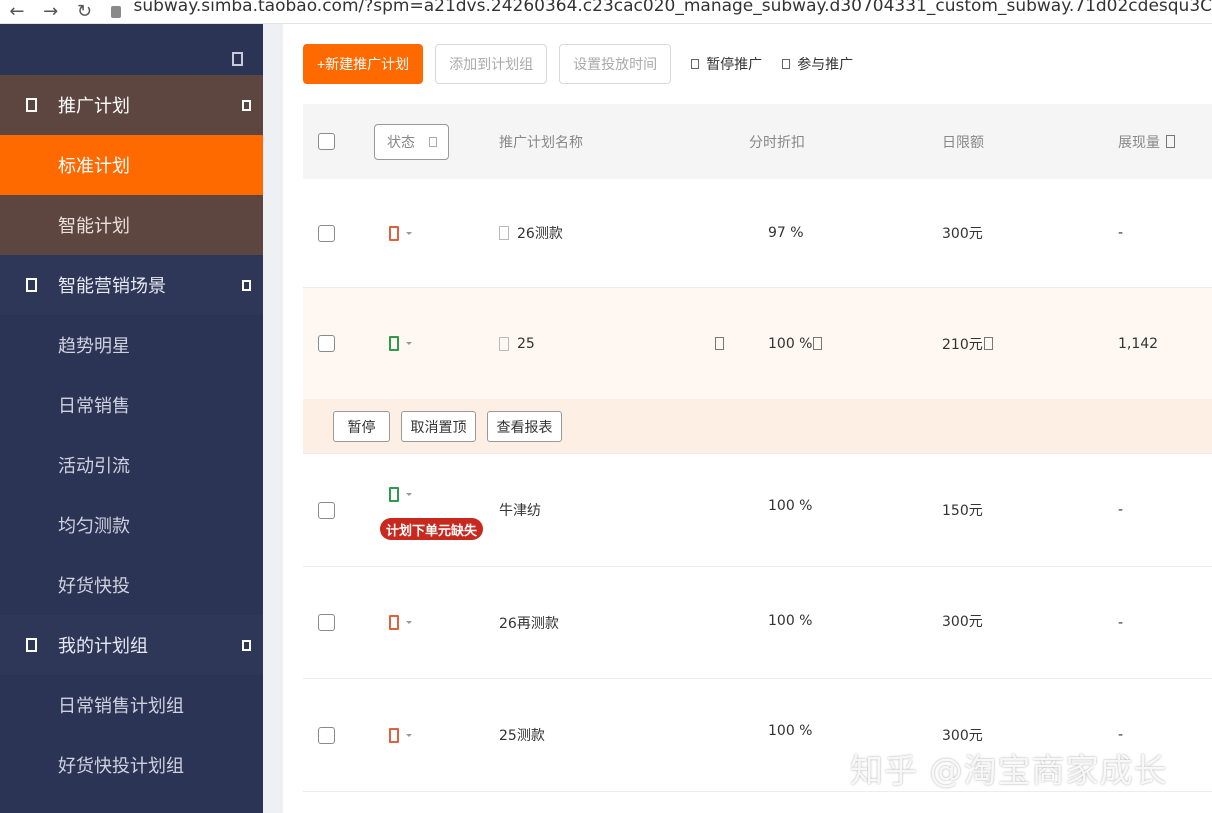 The image size is (1212, 813). What do you see at coordinates (734, 65) in the screenshot?
I see `pause-promotion-label: 暂停推广` at bounding box center [734, 65].